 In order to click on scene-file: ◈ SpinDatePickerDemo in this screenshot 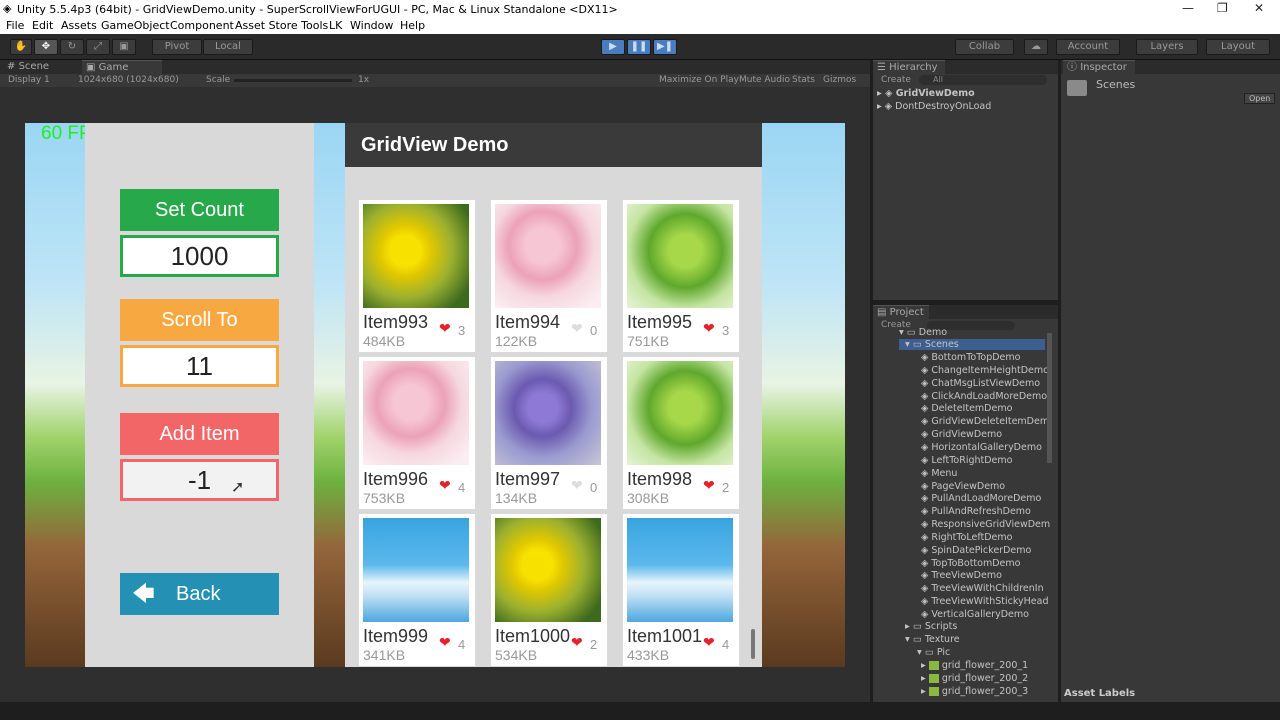, I will do `click(976, 550)`.